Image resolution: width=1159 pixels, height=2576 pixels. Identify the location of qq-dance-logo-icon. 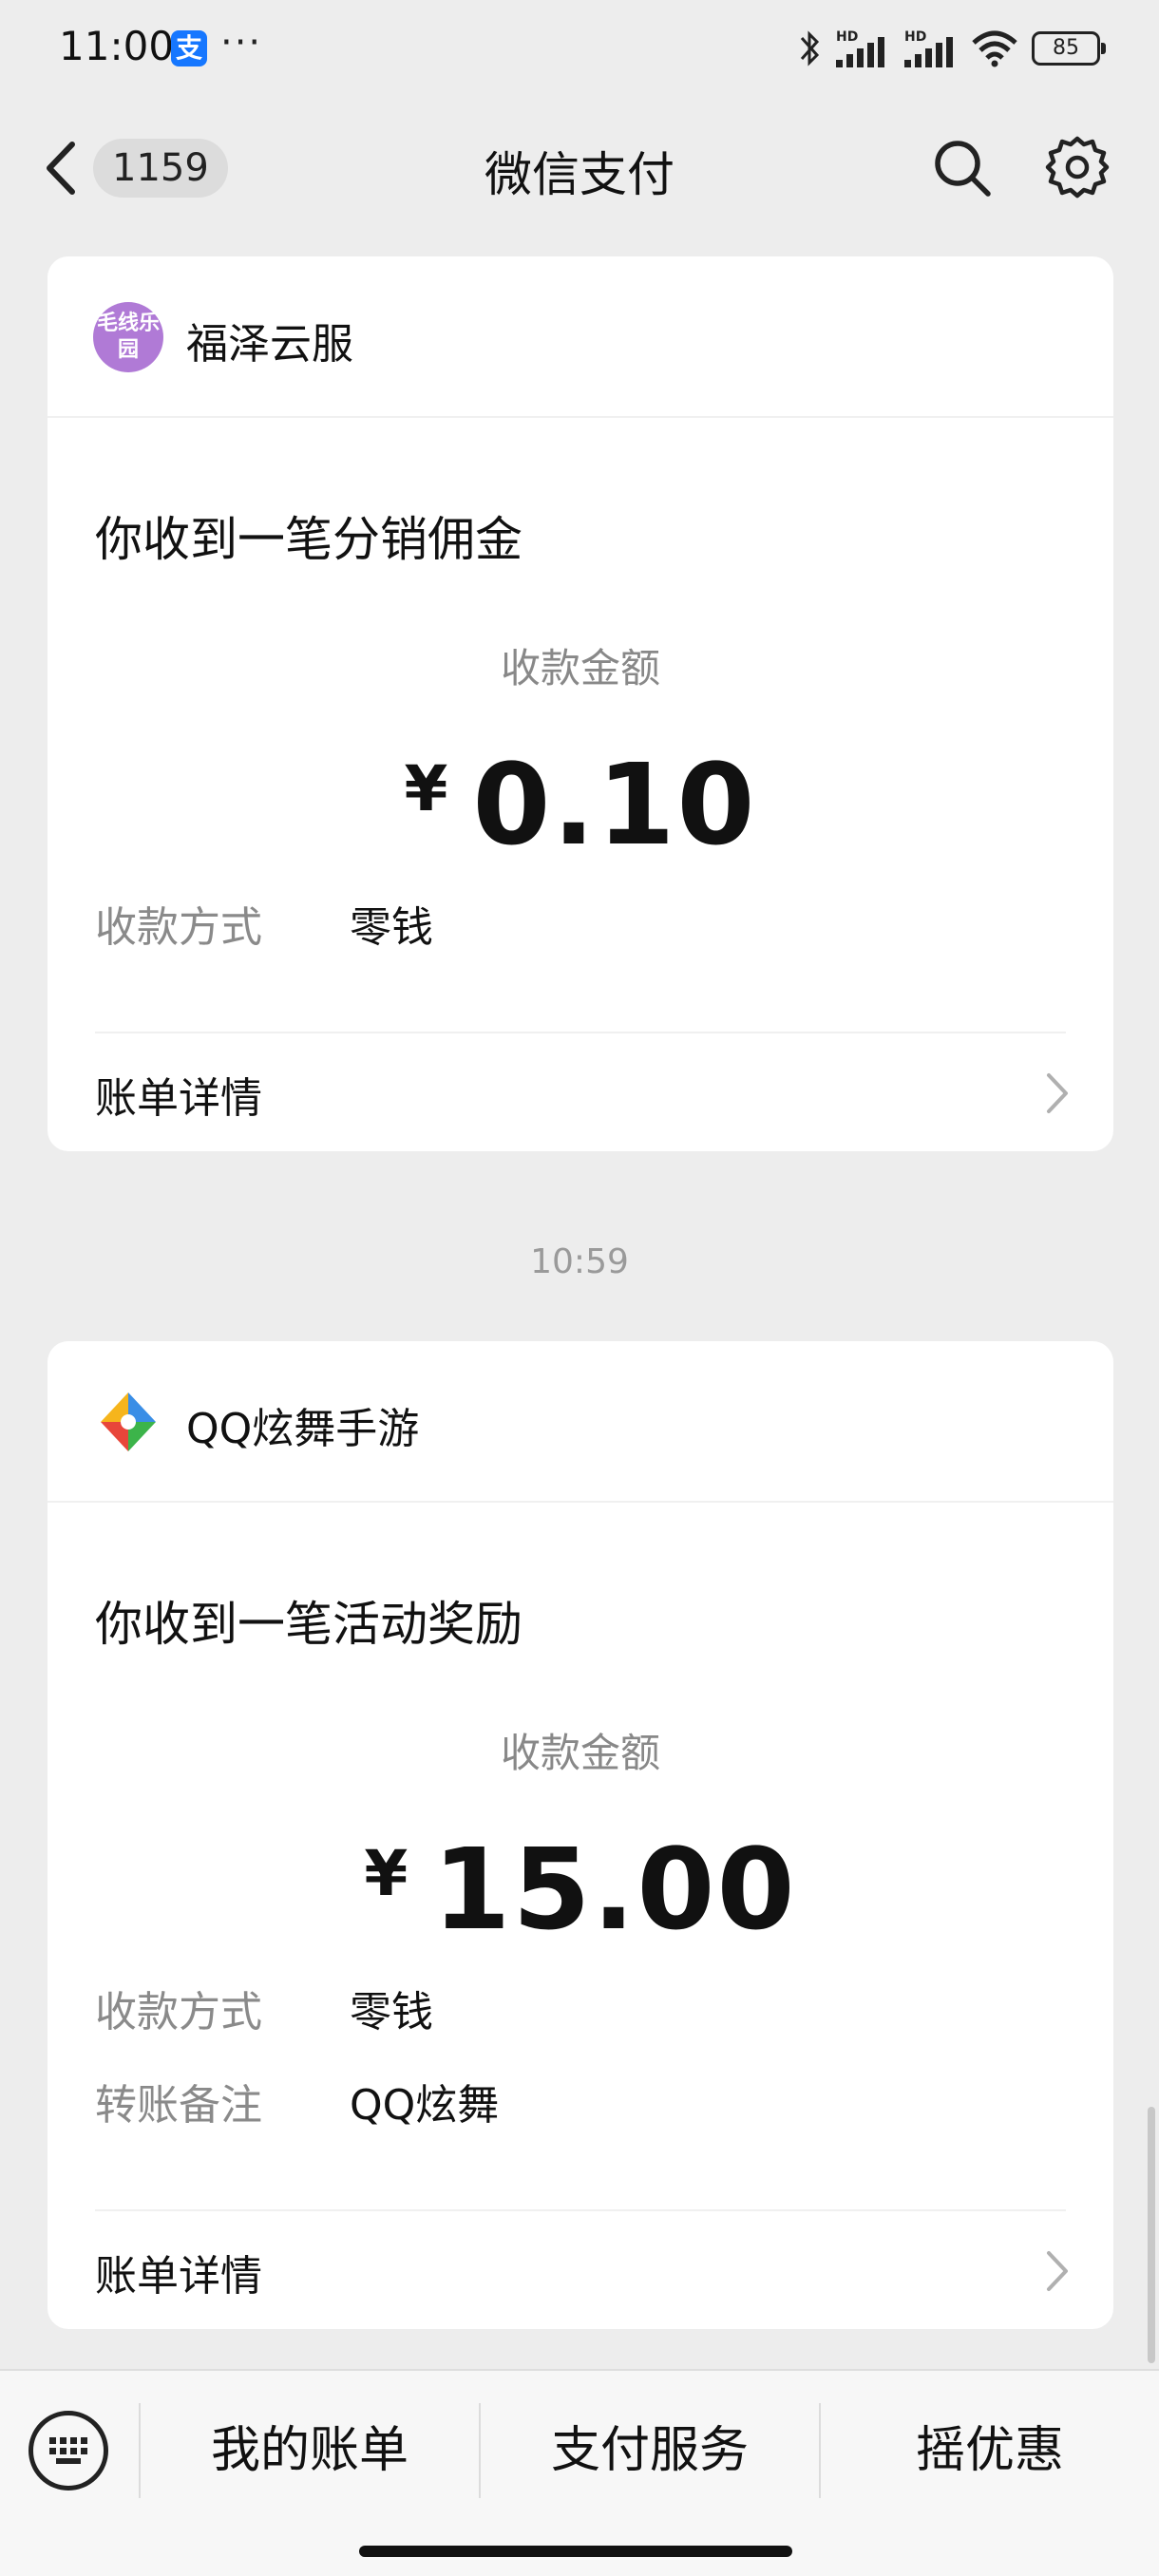
(128, 1421).